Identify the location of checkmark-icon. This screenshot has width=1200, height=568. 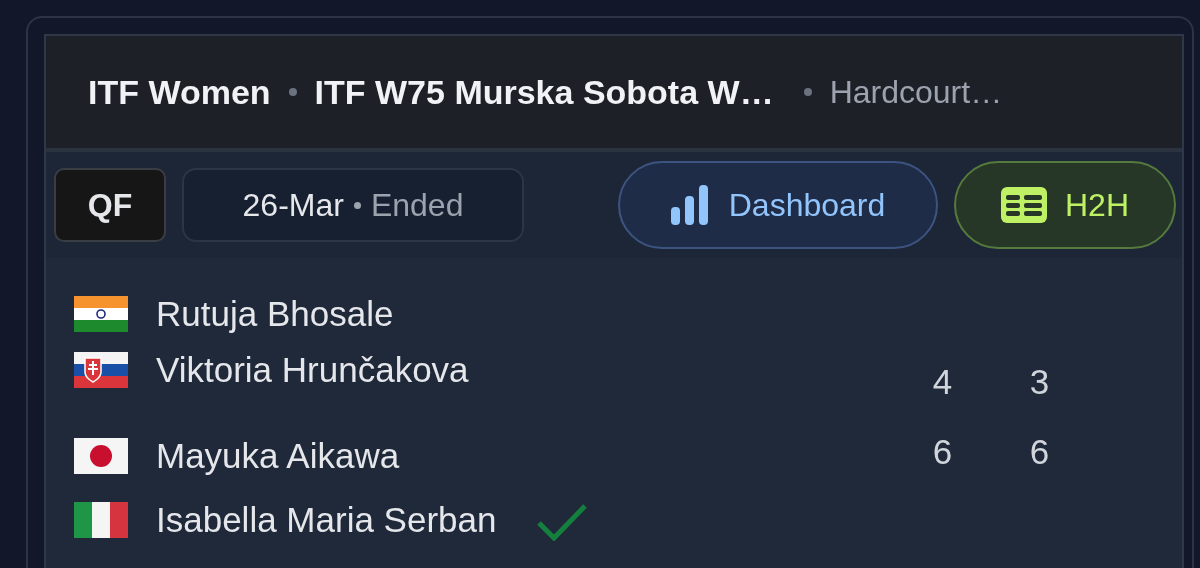
(562, 522).